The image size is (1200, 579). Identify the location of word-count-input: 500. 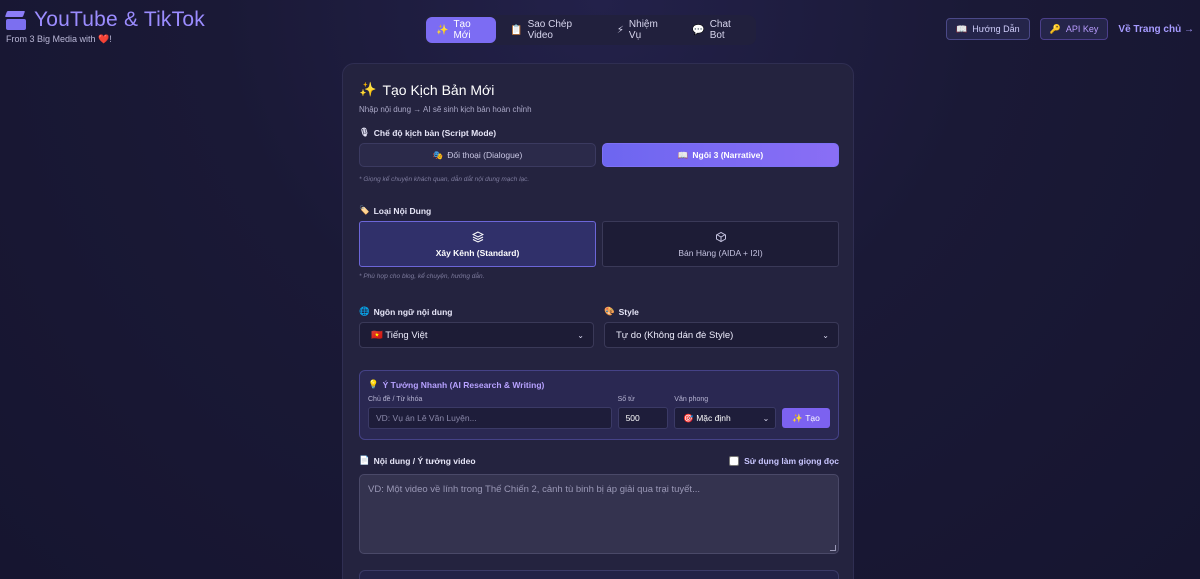
(643, 418).